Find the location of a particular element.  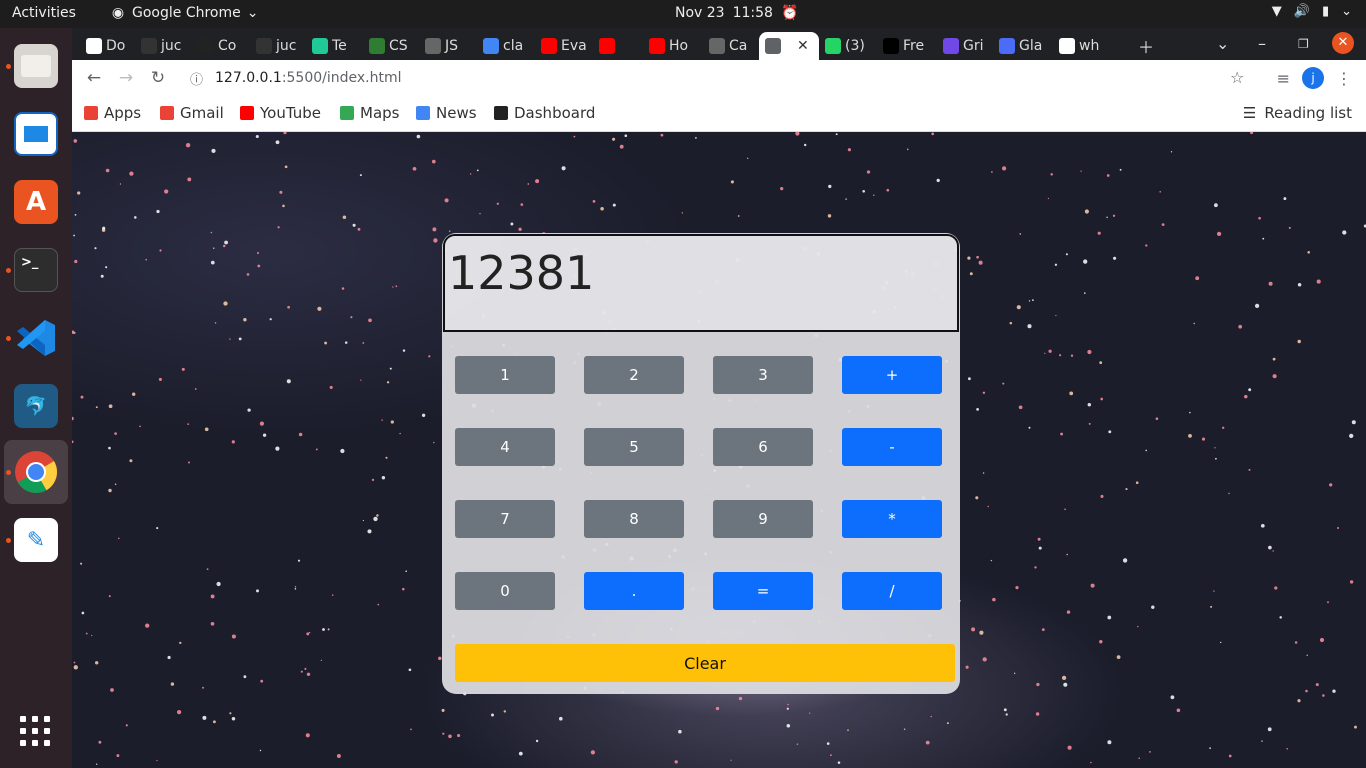

browser-tab: CS is located at coordinates (391, 46).